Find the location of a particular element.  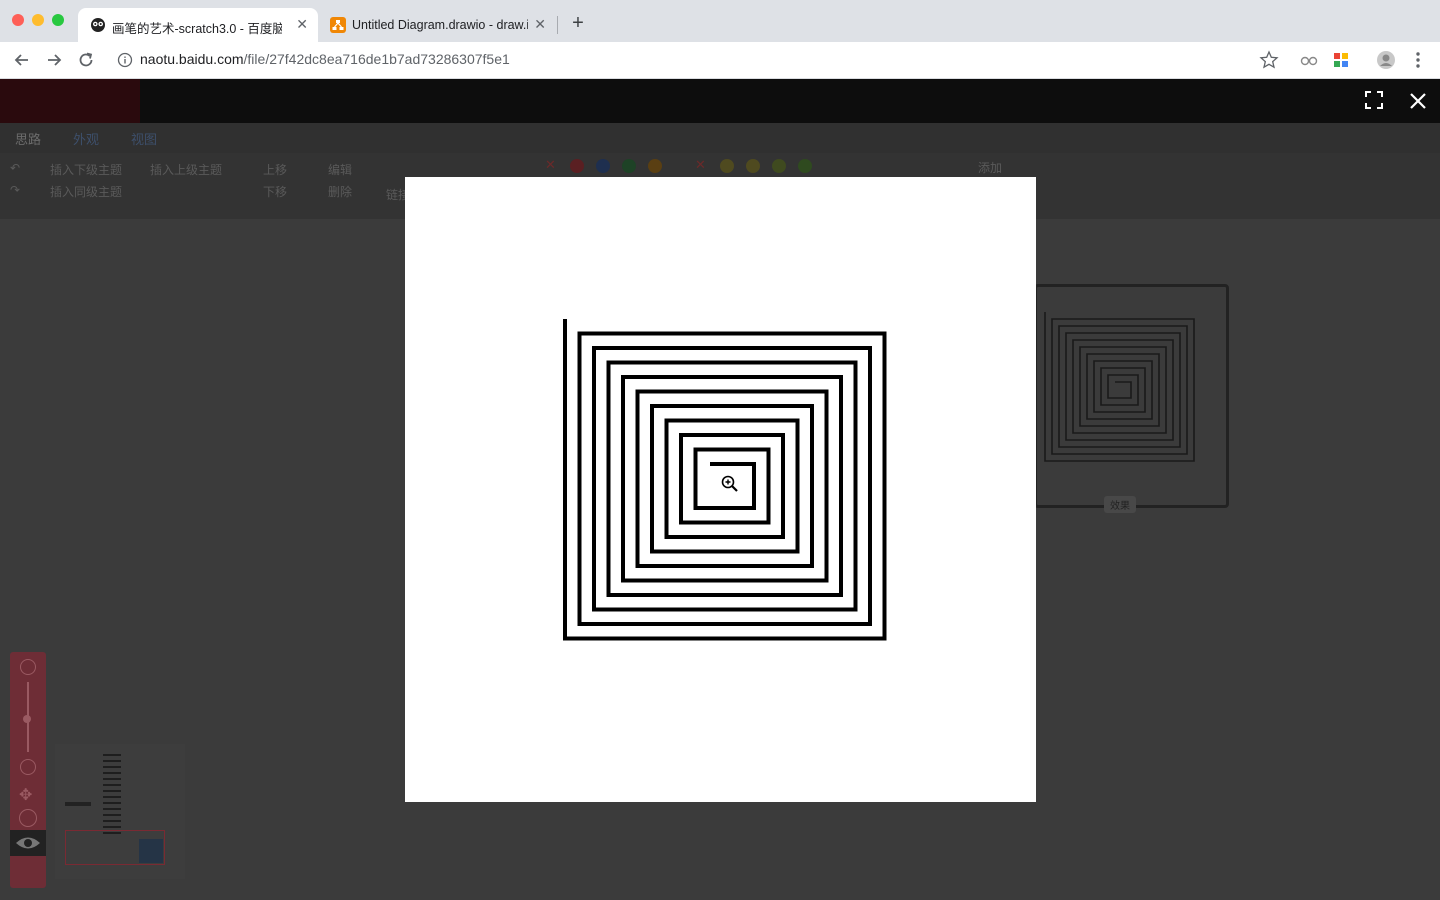

progress-2-icon is located at coordinates (779, 166).